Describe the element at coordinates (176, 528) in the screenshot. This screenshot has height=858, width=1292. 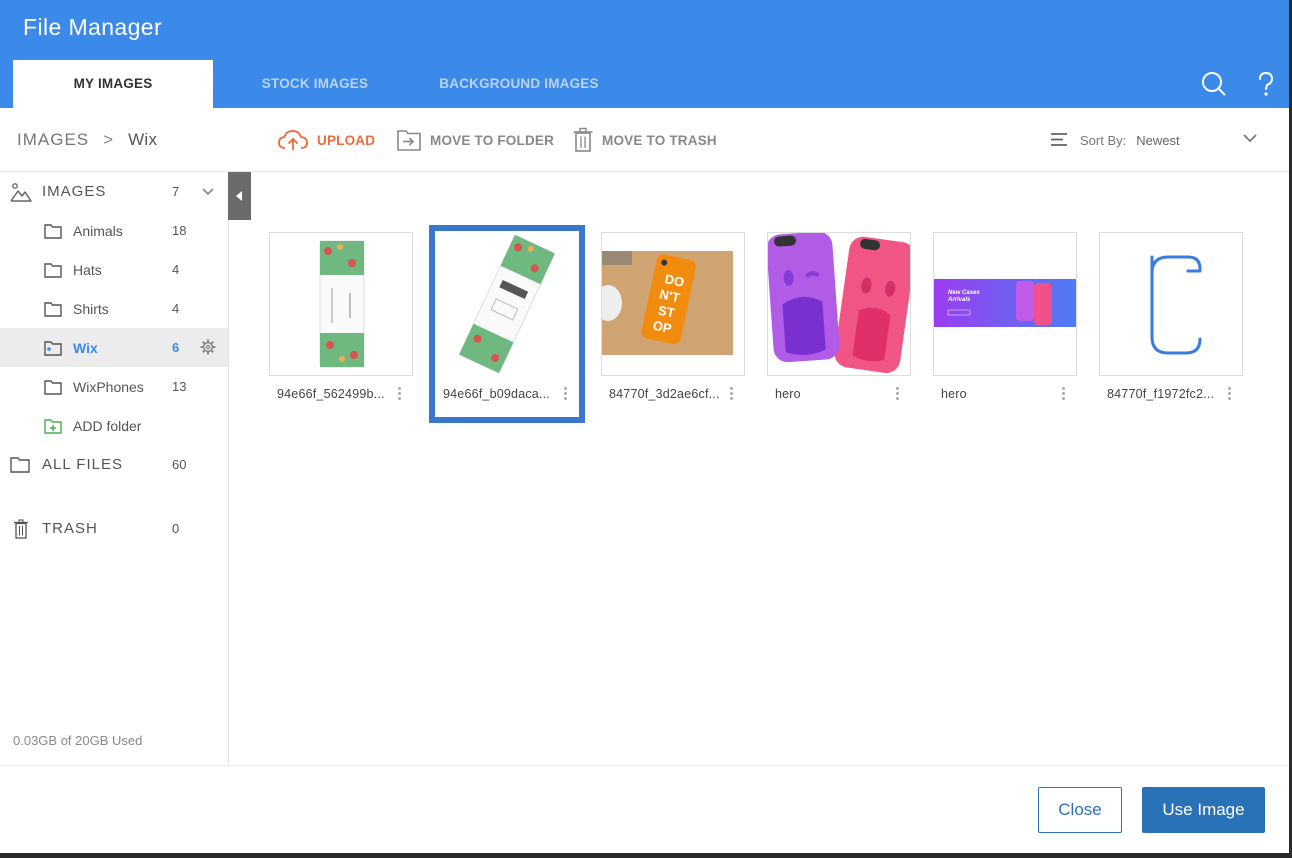
I see `sidebar-item-count: 0` at that location.